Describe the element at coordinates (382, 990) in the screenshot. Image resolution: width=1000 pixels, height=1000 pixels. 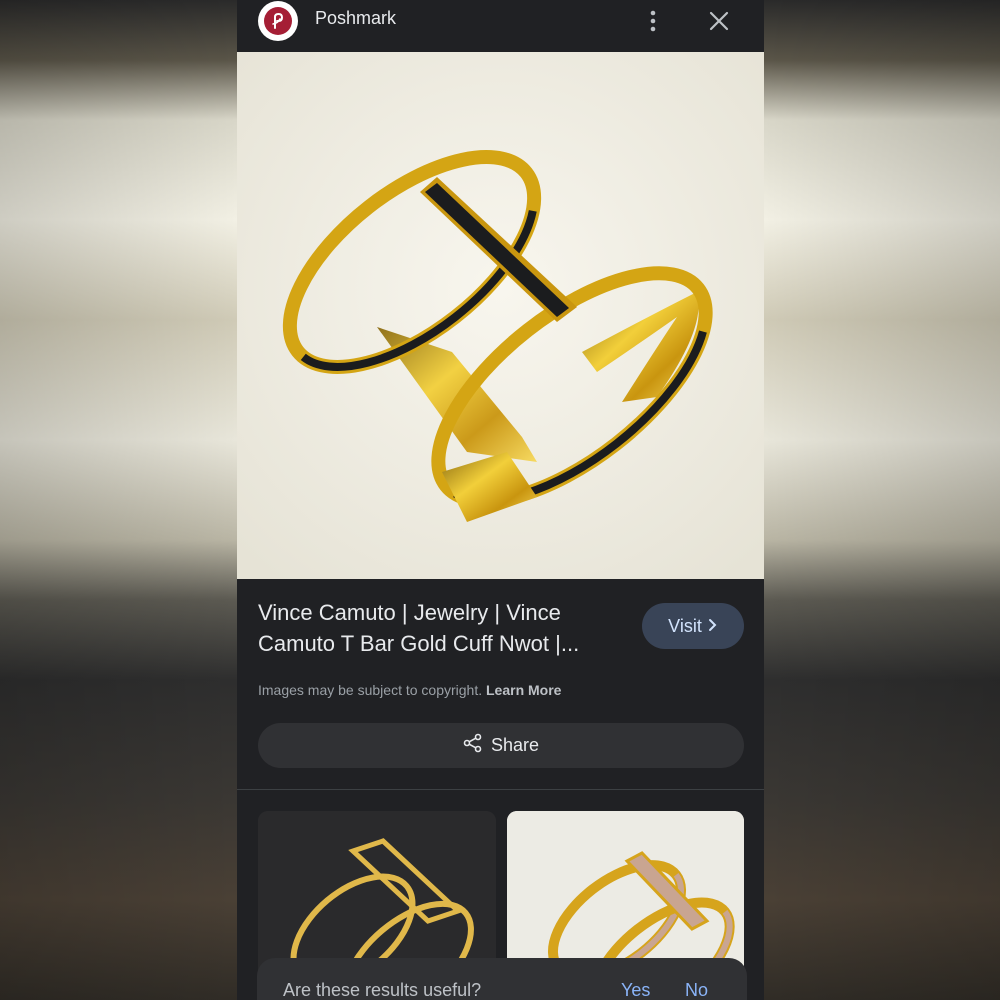
I see `feedback-question: Are these results useful?` at that location.